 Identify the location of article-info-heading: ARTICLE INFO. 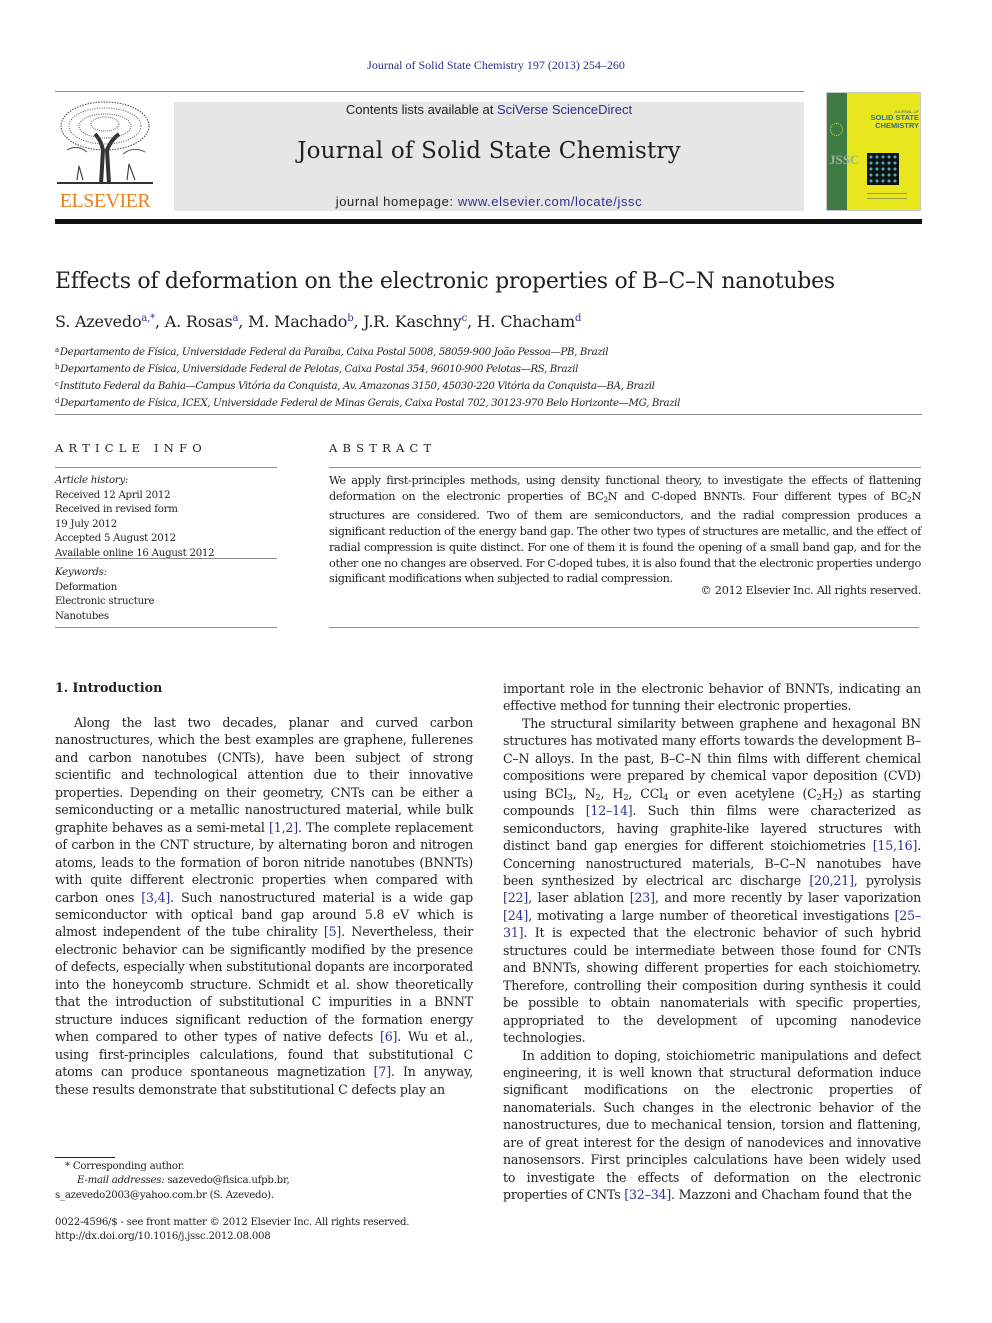
(131, 448).